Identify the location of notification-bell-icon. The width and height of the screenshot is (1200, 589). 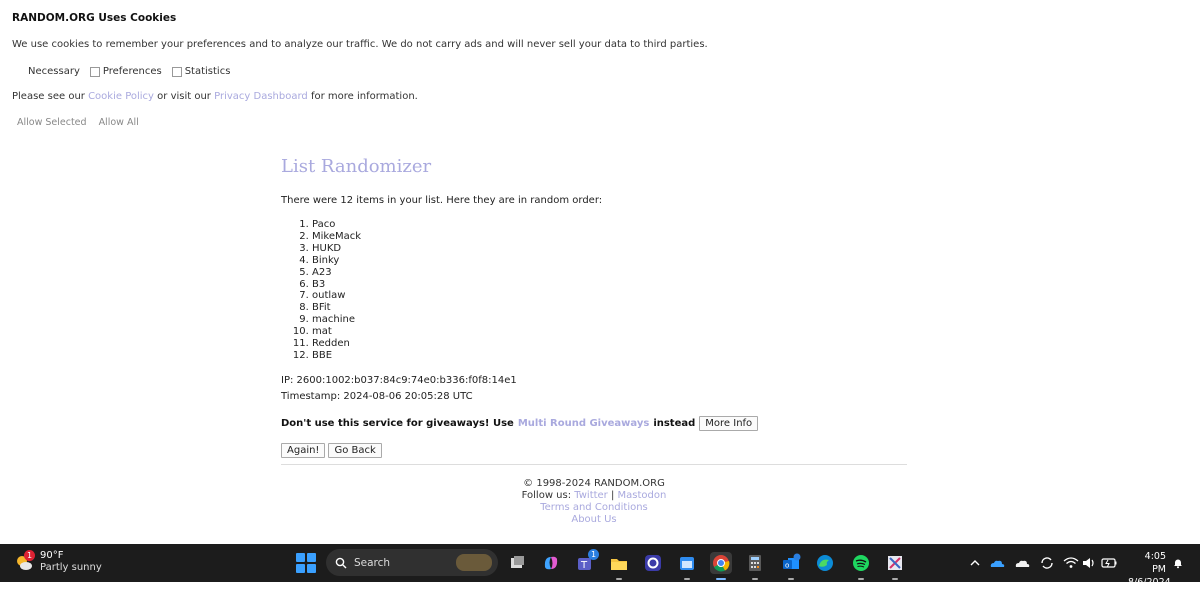
(1178, 563).